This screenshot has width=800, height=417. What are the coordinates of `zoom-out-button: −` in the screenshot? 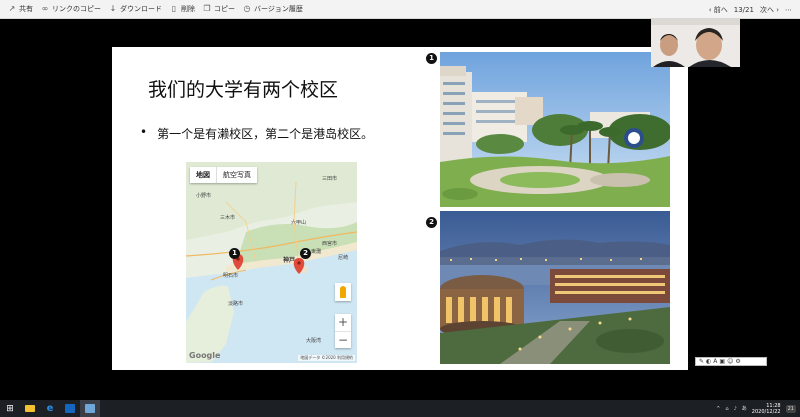 It's located at (343, 339).